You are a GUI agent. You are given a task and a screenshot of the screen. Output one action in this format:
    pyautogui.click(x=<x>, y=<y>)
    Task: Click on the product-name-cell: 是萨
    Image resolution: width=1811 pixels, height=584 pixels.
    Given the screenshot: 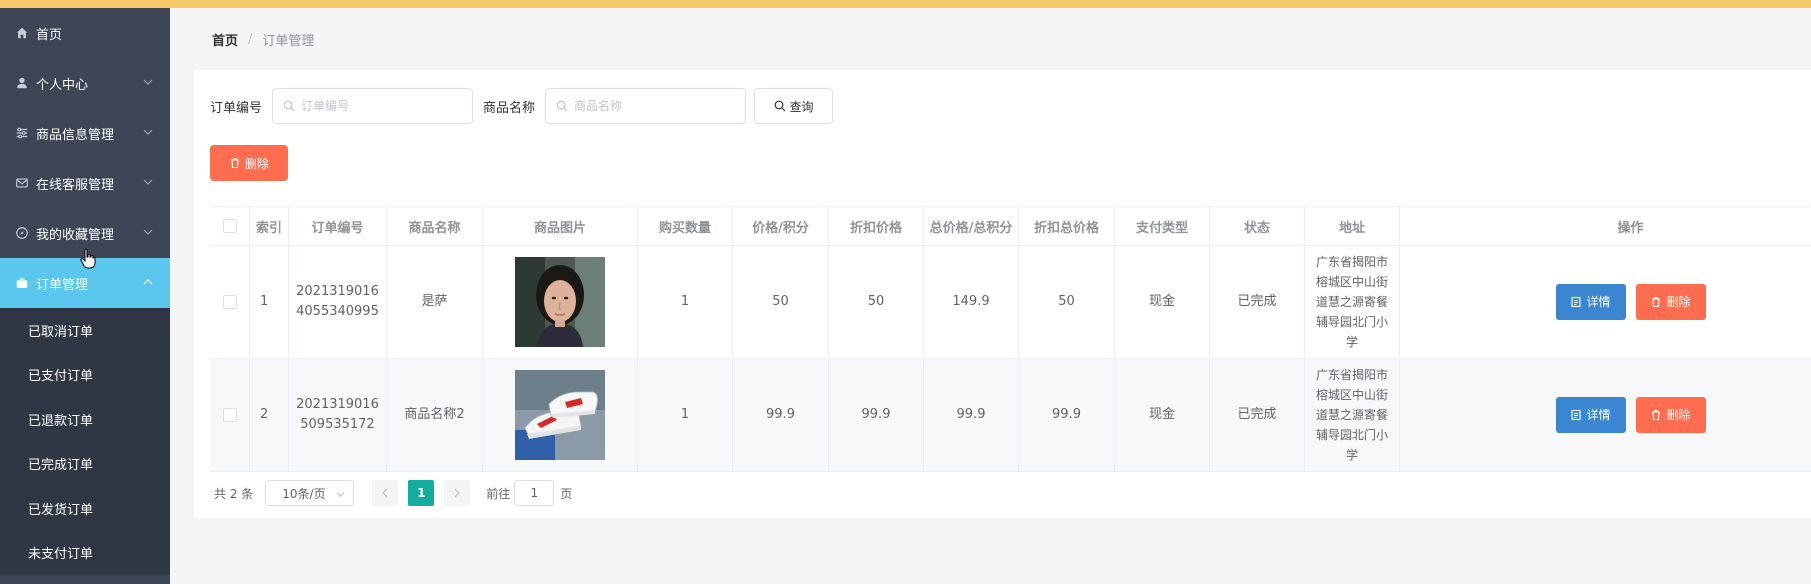 What is the action you would take?
    pyautogui.click(x=435, y=302)
    